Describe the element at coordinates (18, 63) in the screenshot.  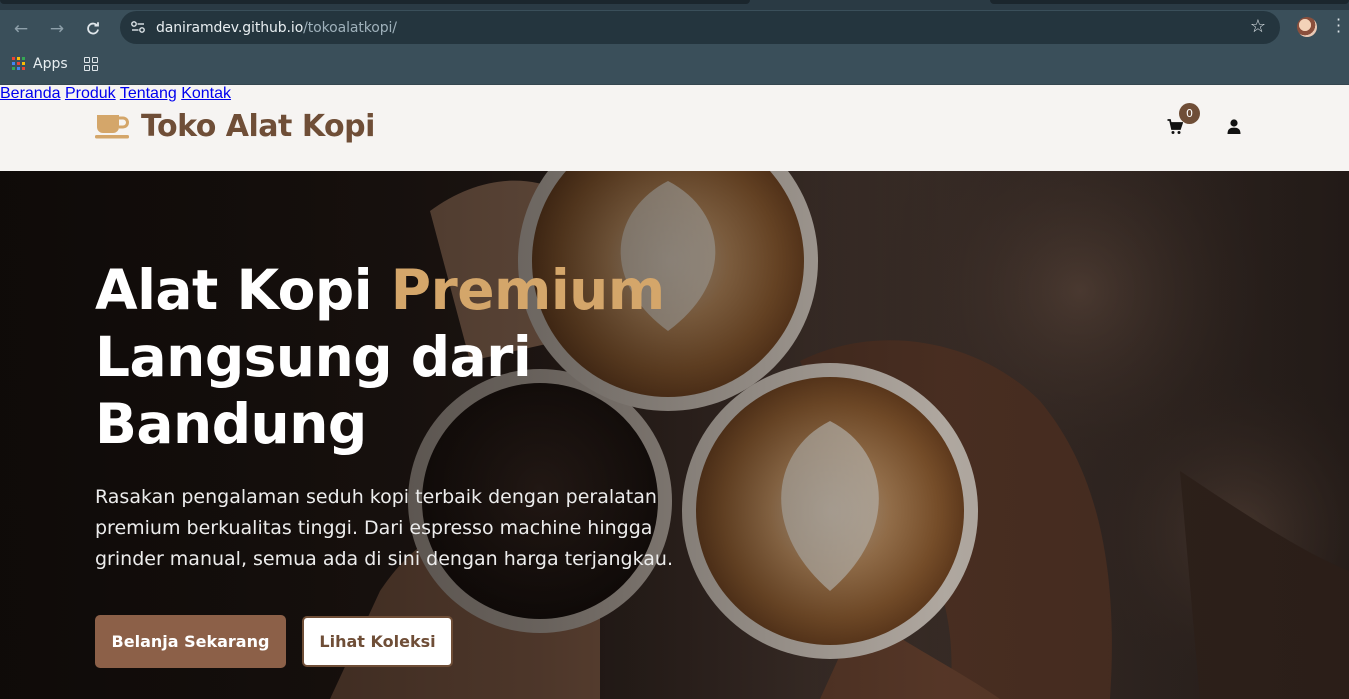
I see `apps-grid-icon` at that location.